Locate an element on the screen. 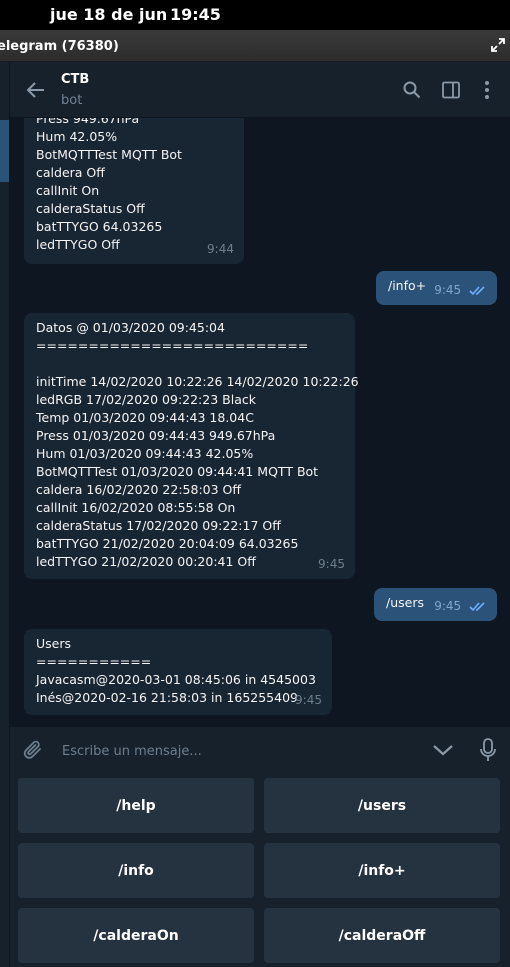  message-line: Hum 42.05% is located at coordinates (77, 136).